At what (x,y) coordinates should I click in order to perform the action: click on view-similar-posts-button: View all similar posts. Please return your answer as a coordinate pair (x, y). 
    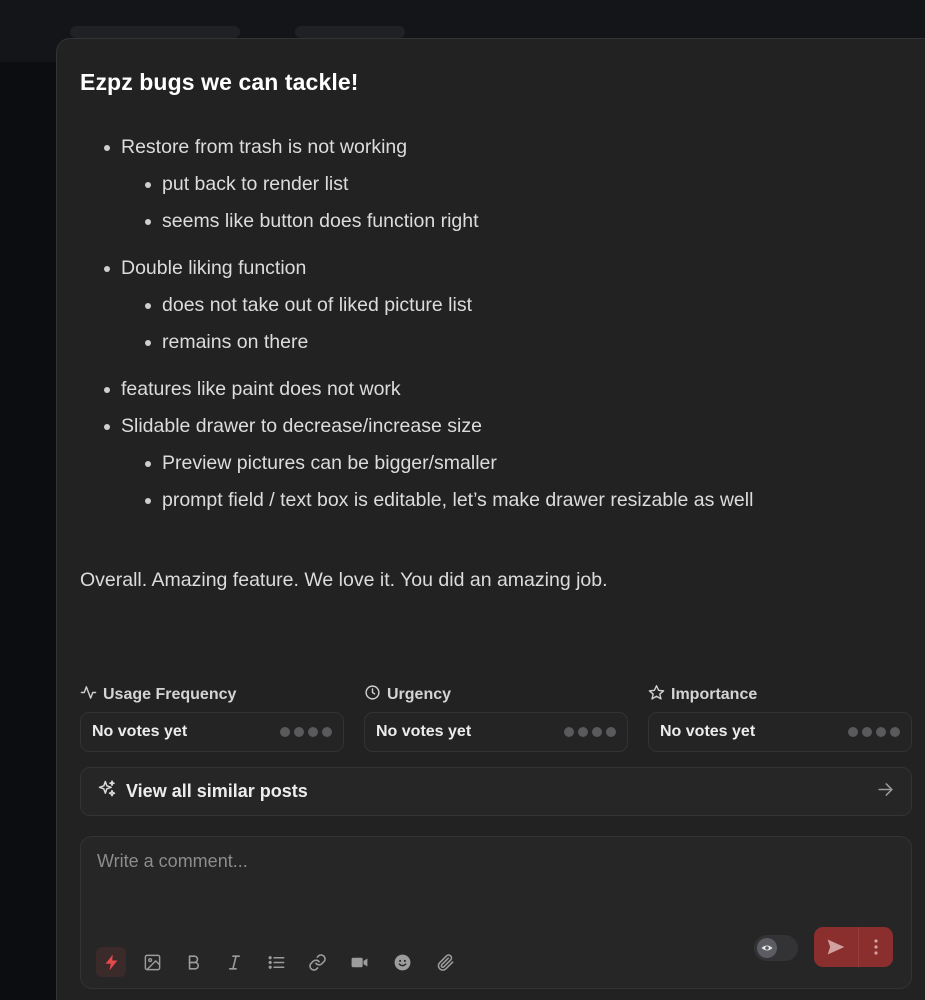
    Looking at the image, I should click on (496, 791).